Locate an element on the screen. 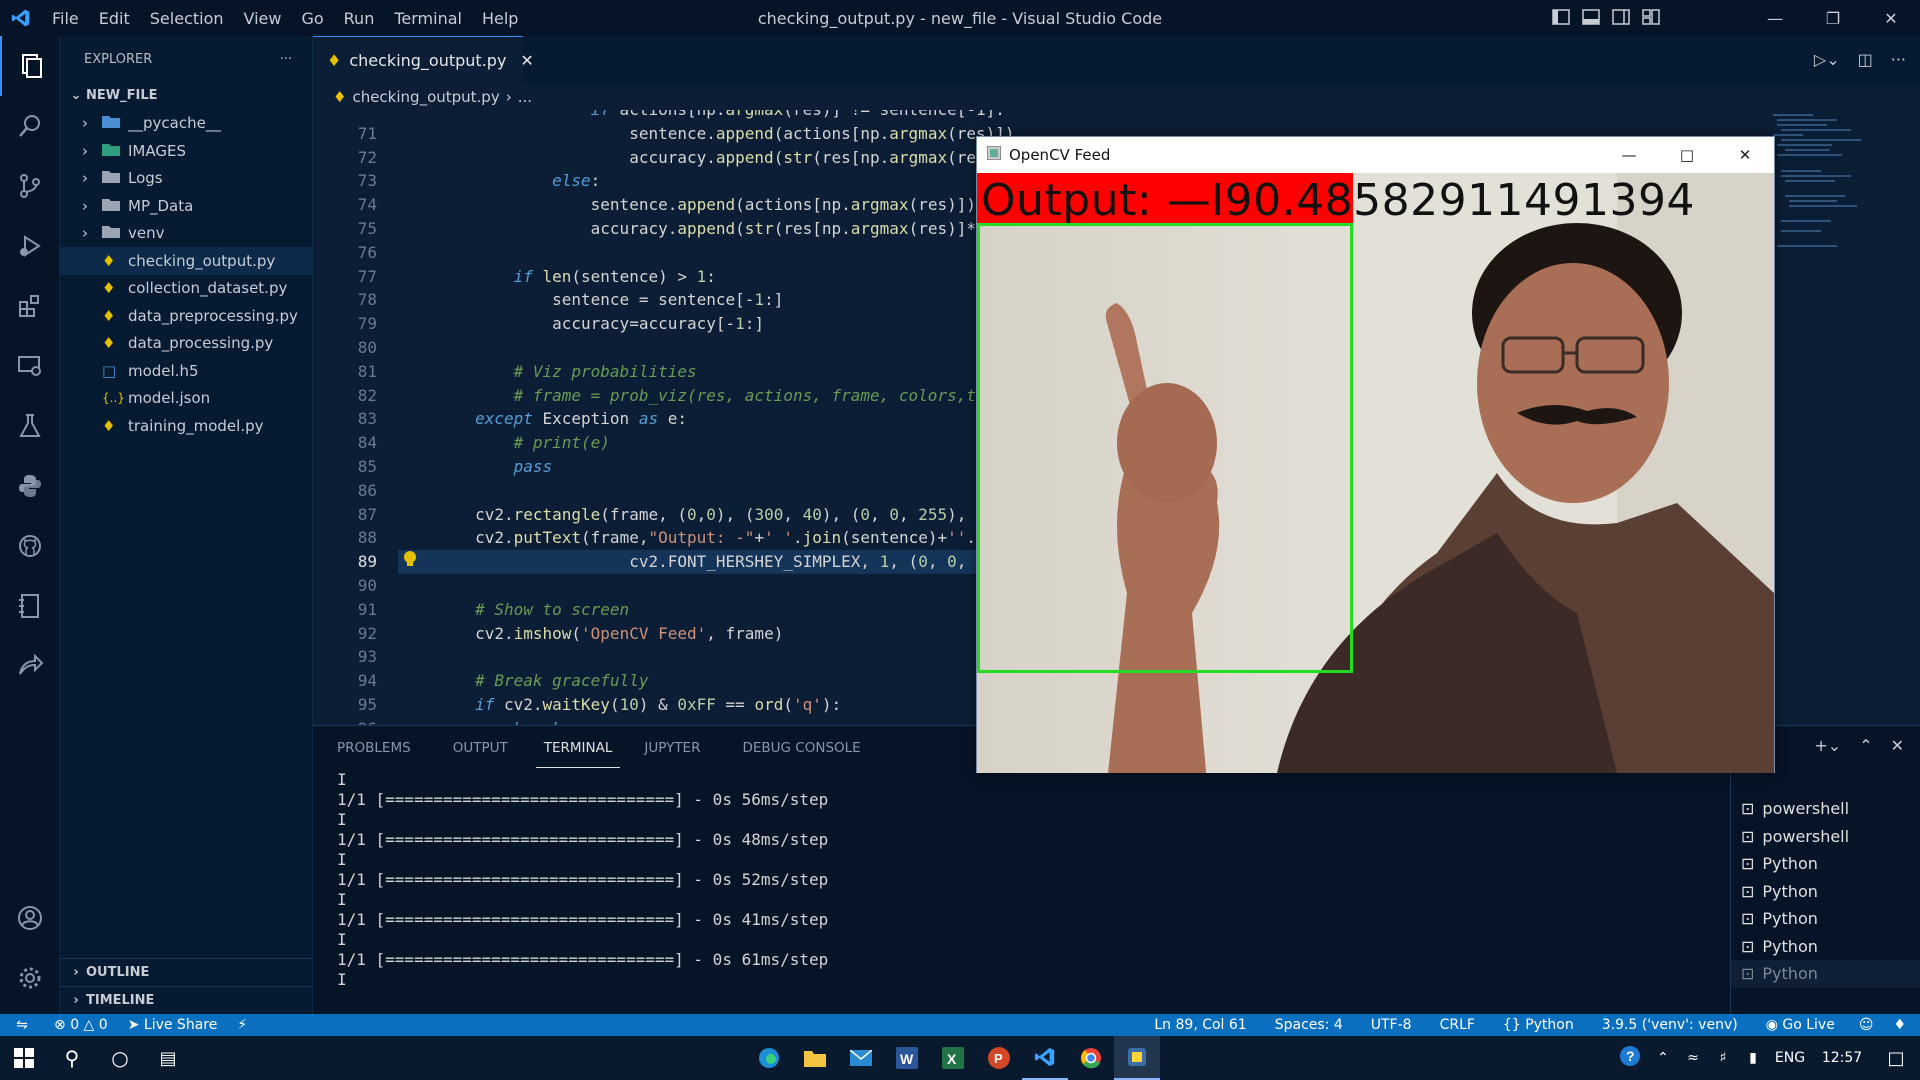 This screenshot has width=1920, height=1080. excel-icon: X is located at coordinates (953, 1058).